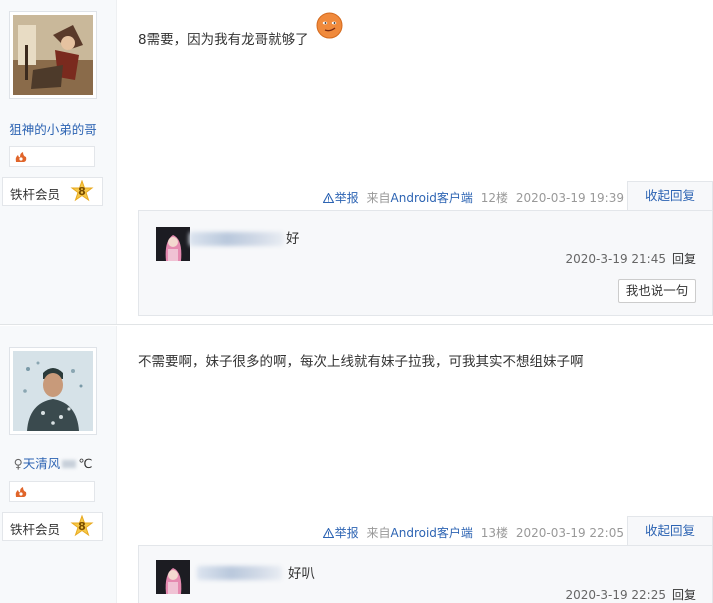  I want to click on reply-meta: 2020-3-19 22:25 回复, so click(630, 594).